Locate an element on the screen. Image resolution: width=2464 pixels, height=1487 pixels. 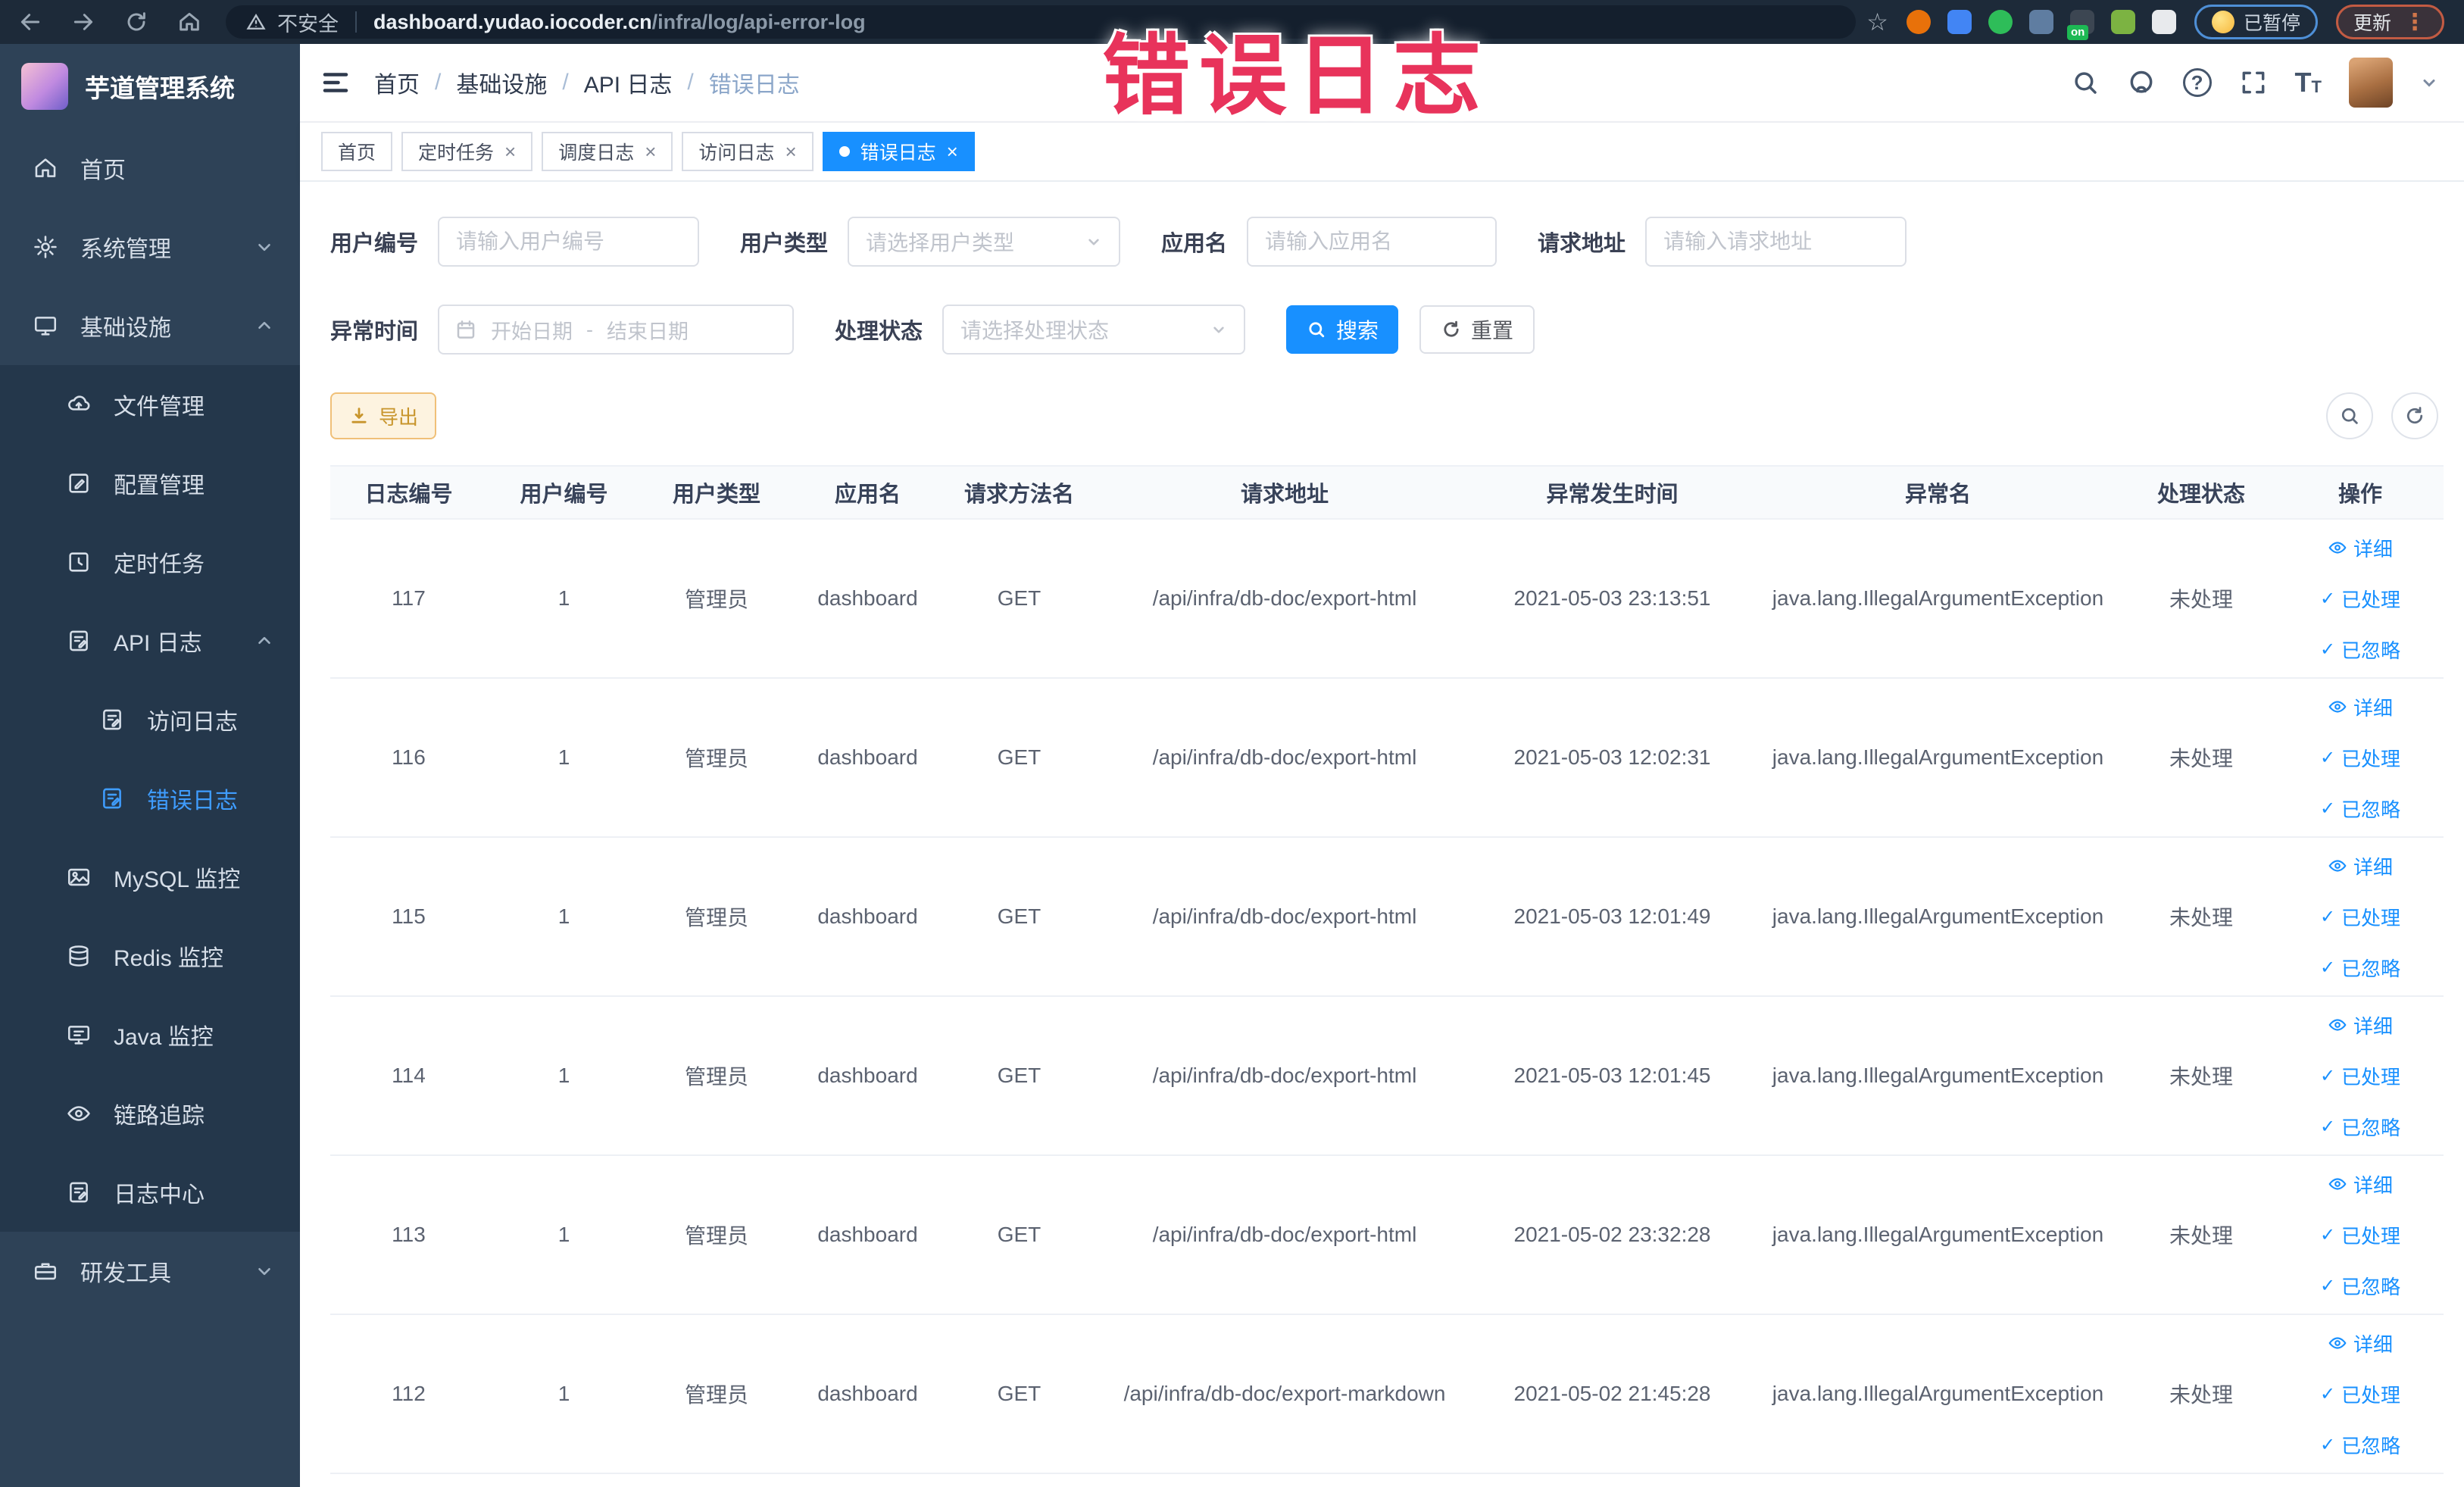
bookmark-star-icon: ☆ is located at coordinates (1877, 22).